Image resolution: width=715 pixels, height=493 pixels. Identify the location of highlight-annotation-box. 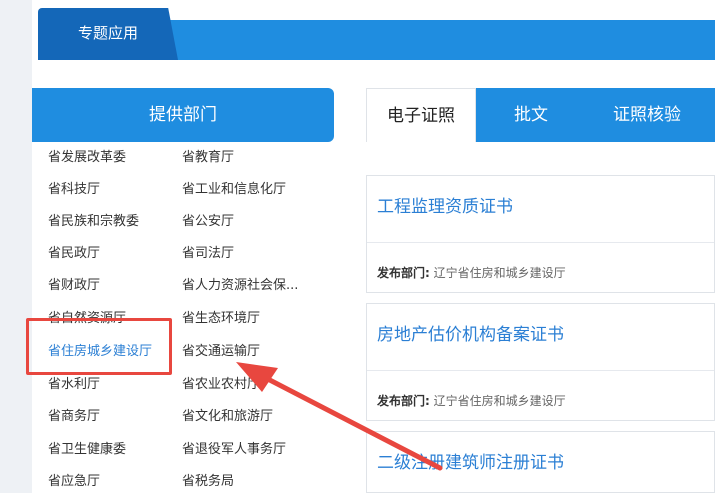
(99, 346).